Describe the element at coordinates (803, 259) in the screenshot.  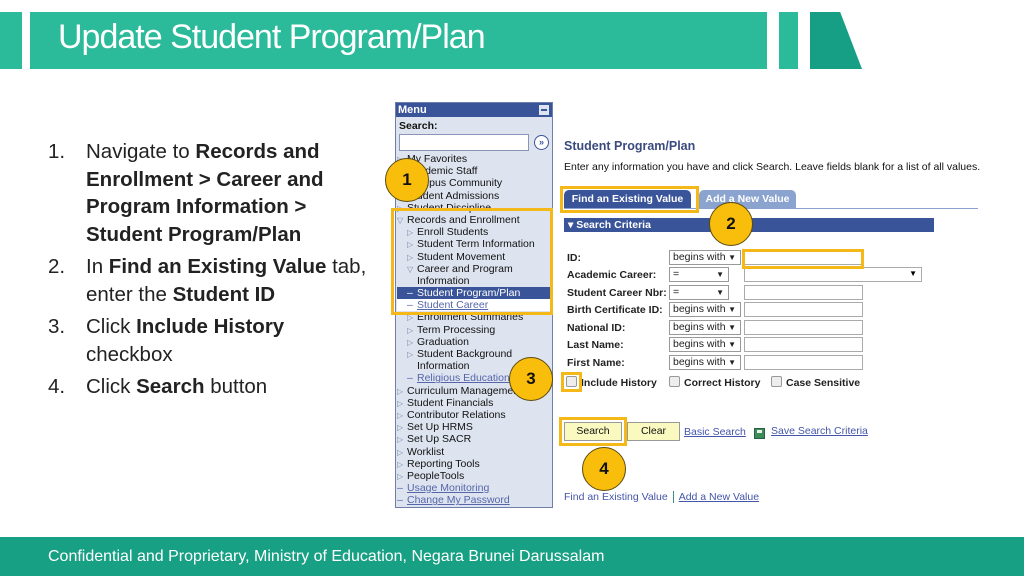
I see `highlight-id-field` at that location.